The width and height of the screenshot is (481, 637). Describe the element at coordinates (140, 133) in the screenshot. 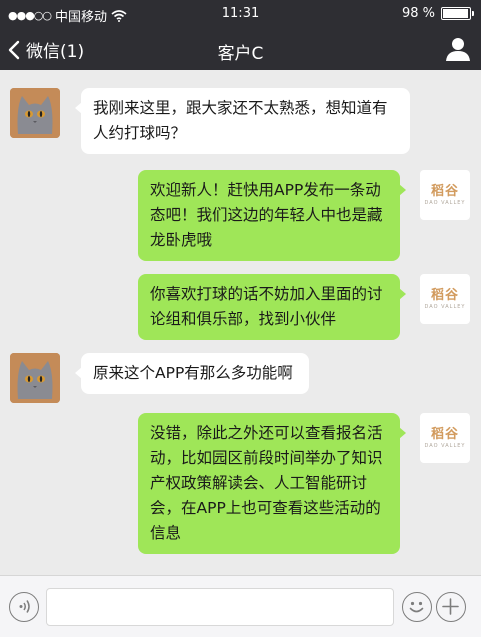

I see `message-line: 人约打球吗？` at that location.